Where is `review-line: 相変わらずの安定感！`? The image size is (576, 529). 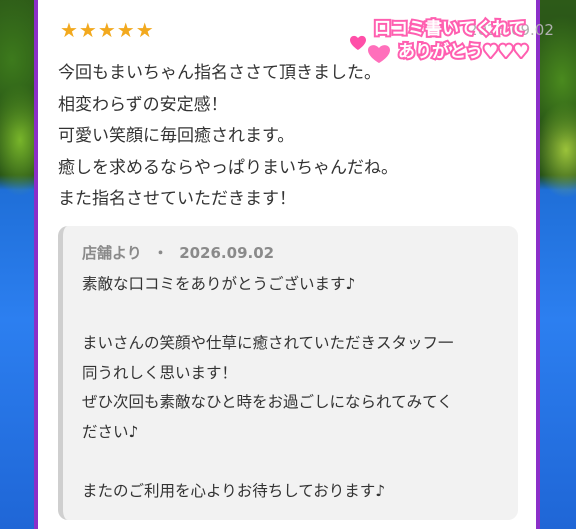 review-line: 相変わらずの安定感！ is located at coordinates (143, 104).